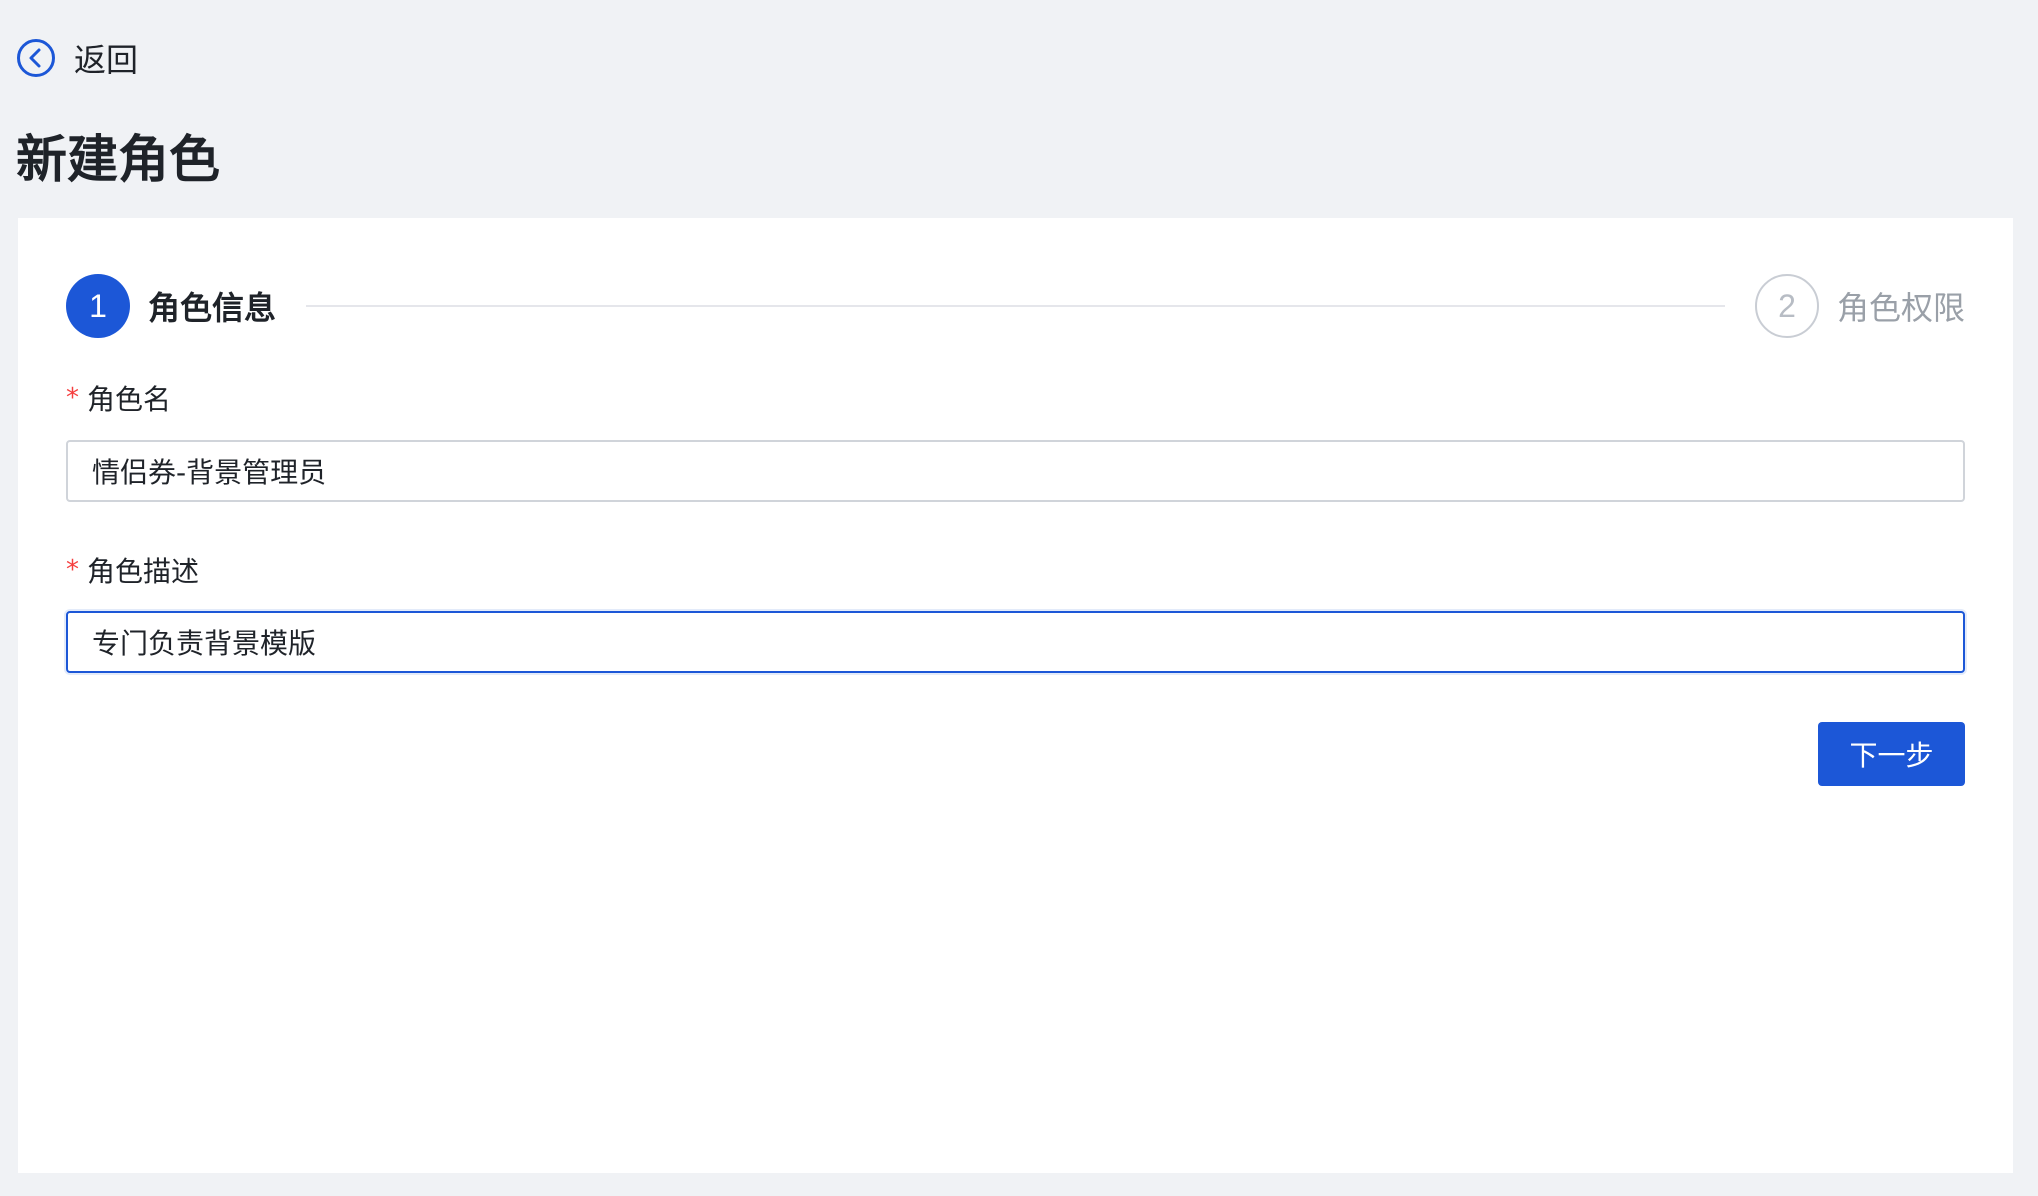 This screenshot has height=1196, width=2038. Describe the element at coordinates (1900, 308) in the screenshot. I see `step-2-label: 角色权限` at that location.